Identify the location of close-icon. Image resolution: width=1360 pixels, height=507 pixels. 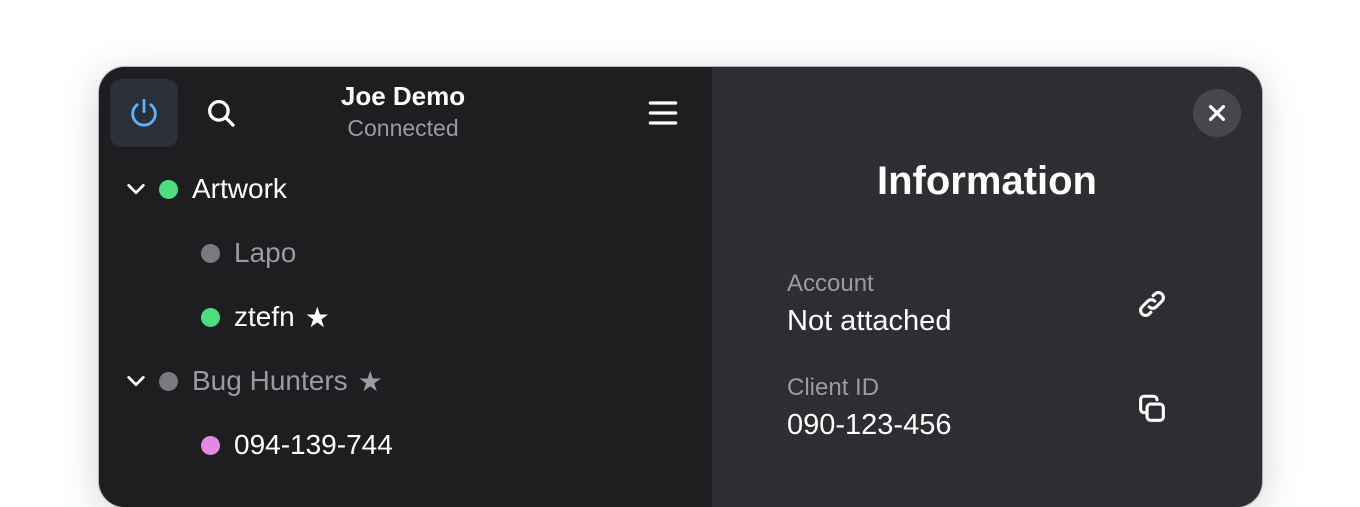
(1217, 113).